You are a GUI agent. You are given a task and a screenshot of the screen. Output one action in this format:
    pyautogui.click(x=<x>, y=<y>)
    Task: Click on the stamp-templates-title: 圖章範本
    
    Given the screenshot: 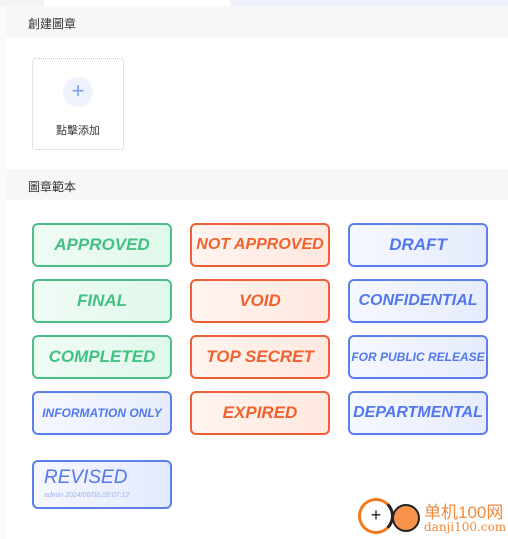 What is the action you would take?
    pyautogui.click(x=52, y=187)
    